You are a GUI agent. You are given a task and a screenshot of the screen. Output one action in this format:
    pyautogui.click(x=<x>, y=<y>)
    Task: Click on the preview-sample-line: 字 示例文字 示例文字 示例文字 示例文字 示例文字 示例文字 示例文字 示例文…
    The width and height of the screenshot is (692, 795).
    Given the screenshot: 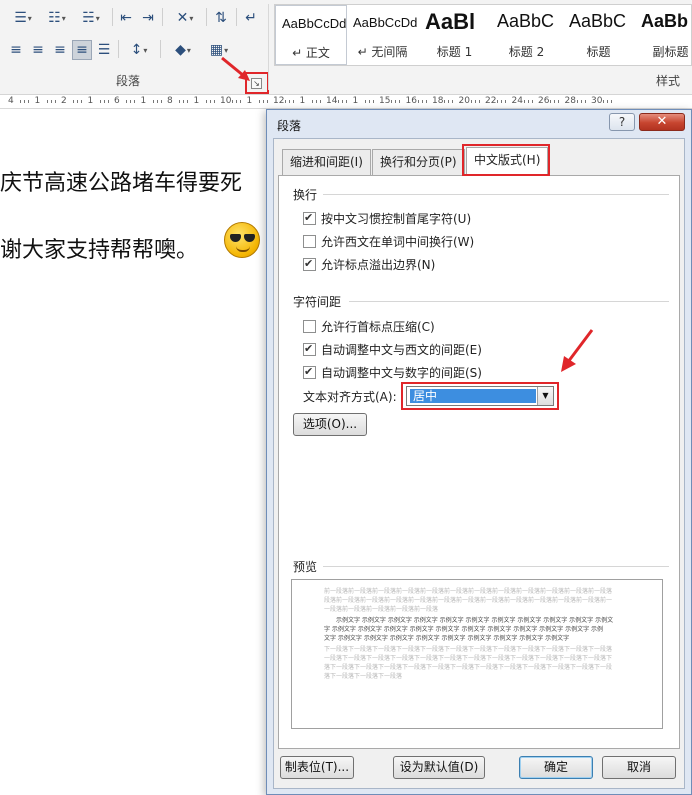 What is the action you would take?
    pyautogui.click(x=463, y=629)
    